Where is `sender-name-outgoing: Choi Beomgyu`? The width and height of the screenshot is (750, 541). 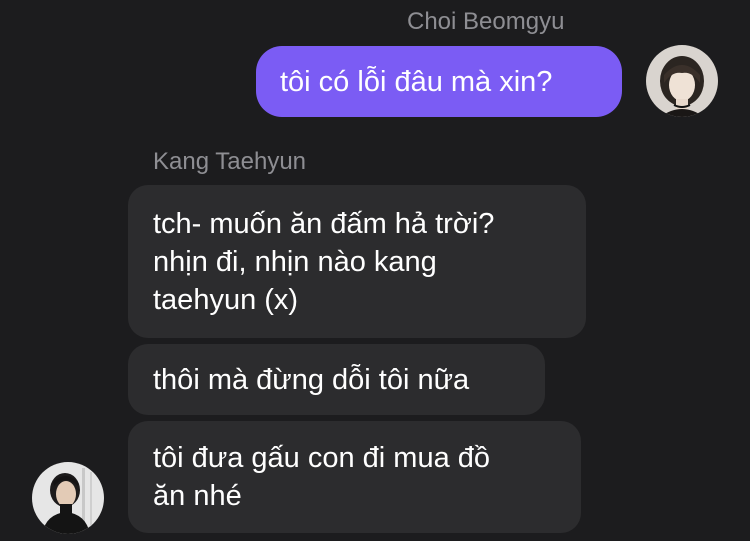
sender-name-outgoing: Choi Beomgyu is located at coordinates (486, 21).